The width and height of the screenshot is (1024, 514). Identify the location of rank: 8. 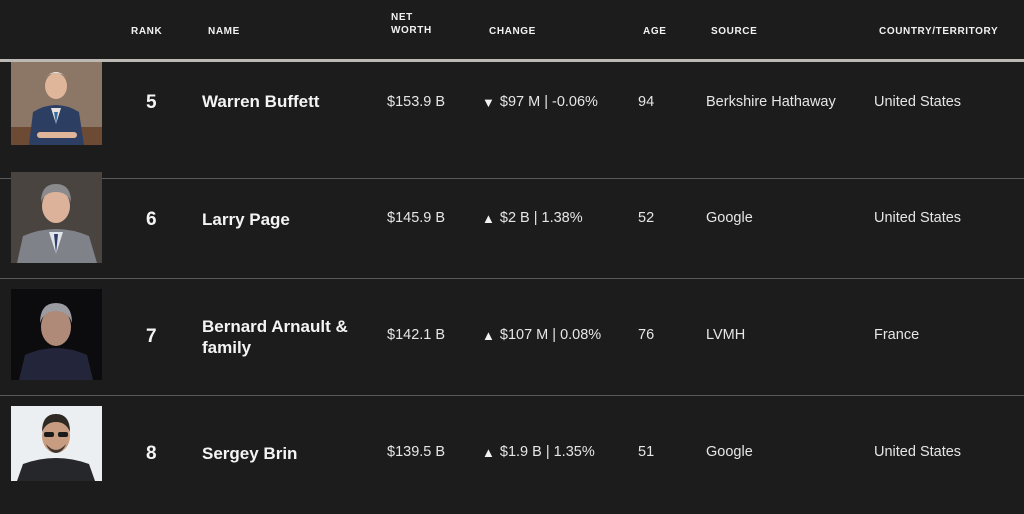
(151, 453).